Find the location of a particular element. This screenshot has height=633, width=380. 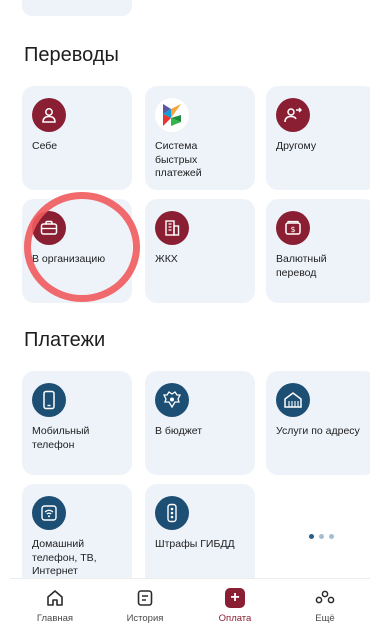

tile-label: В бюджет is located at coordinates (179, 431).